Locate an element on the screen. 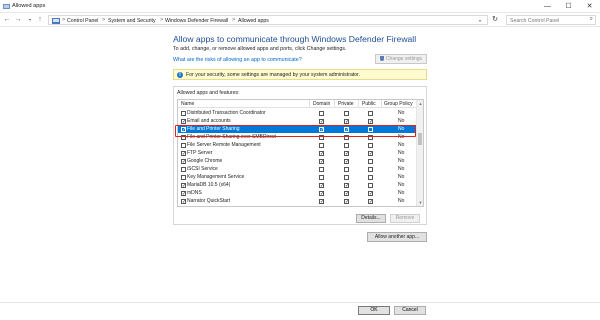 The width and height of the screenshot is (600, 320). recent-locations-chevron-icon: ▾ is located at coordinates (30, 20).